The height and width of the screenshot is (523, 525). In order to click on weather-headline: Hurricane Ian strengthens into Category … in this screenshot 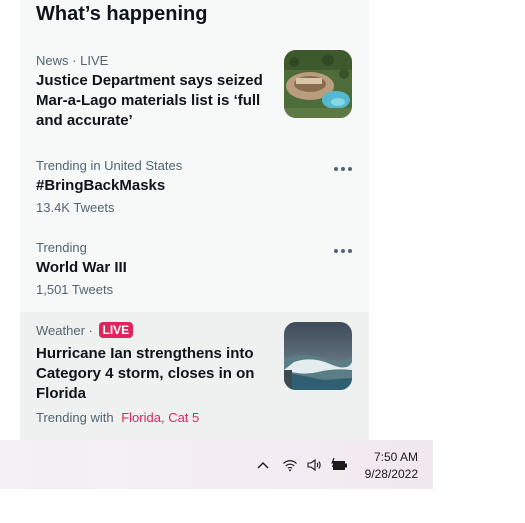, I will do `click(145, 374)`.